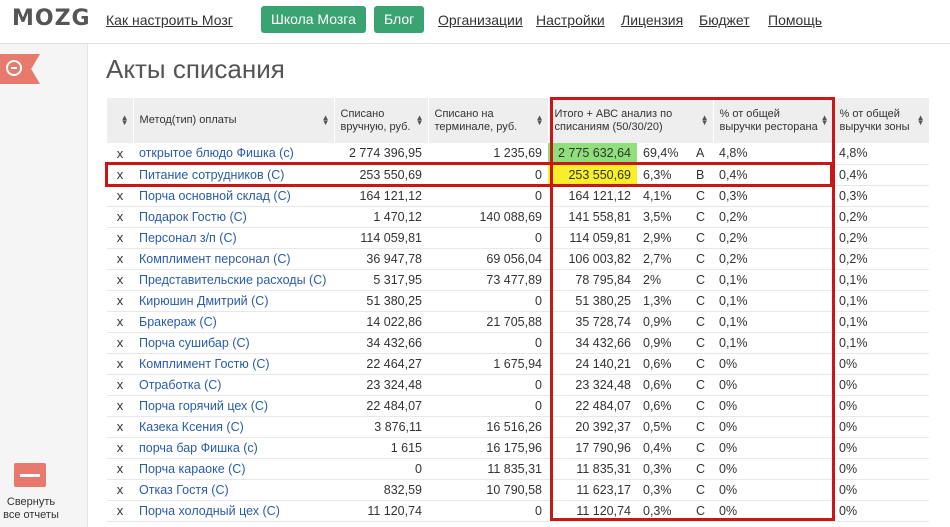 The image size is (950, 527). Describe the element at coordinates (592, 385) in the screenshot. I see `total-cell: 23 324,48` at that location.